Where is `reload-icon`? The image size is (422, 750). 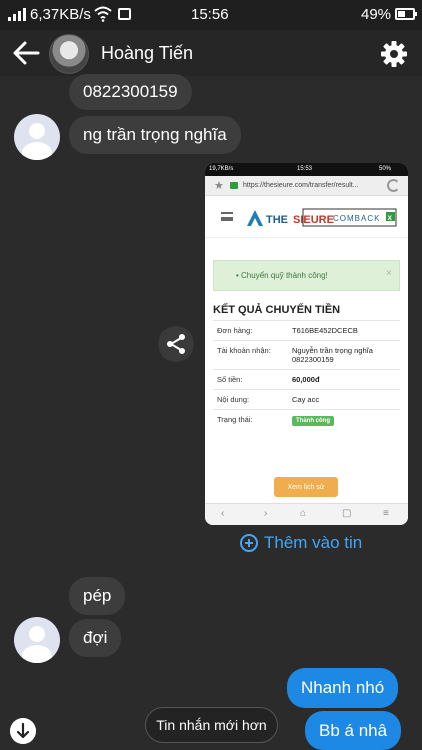
reload-icon is located at coordinates (393, 185).